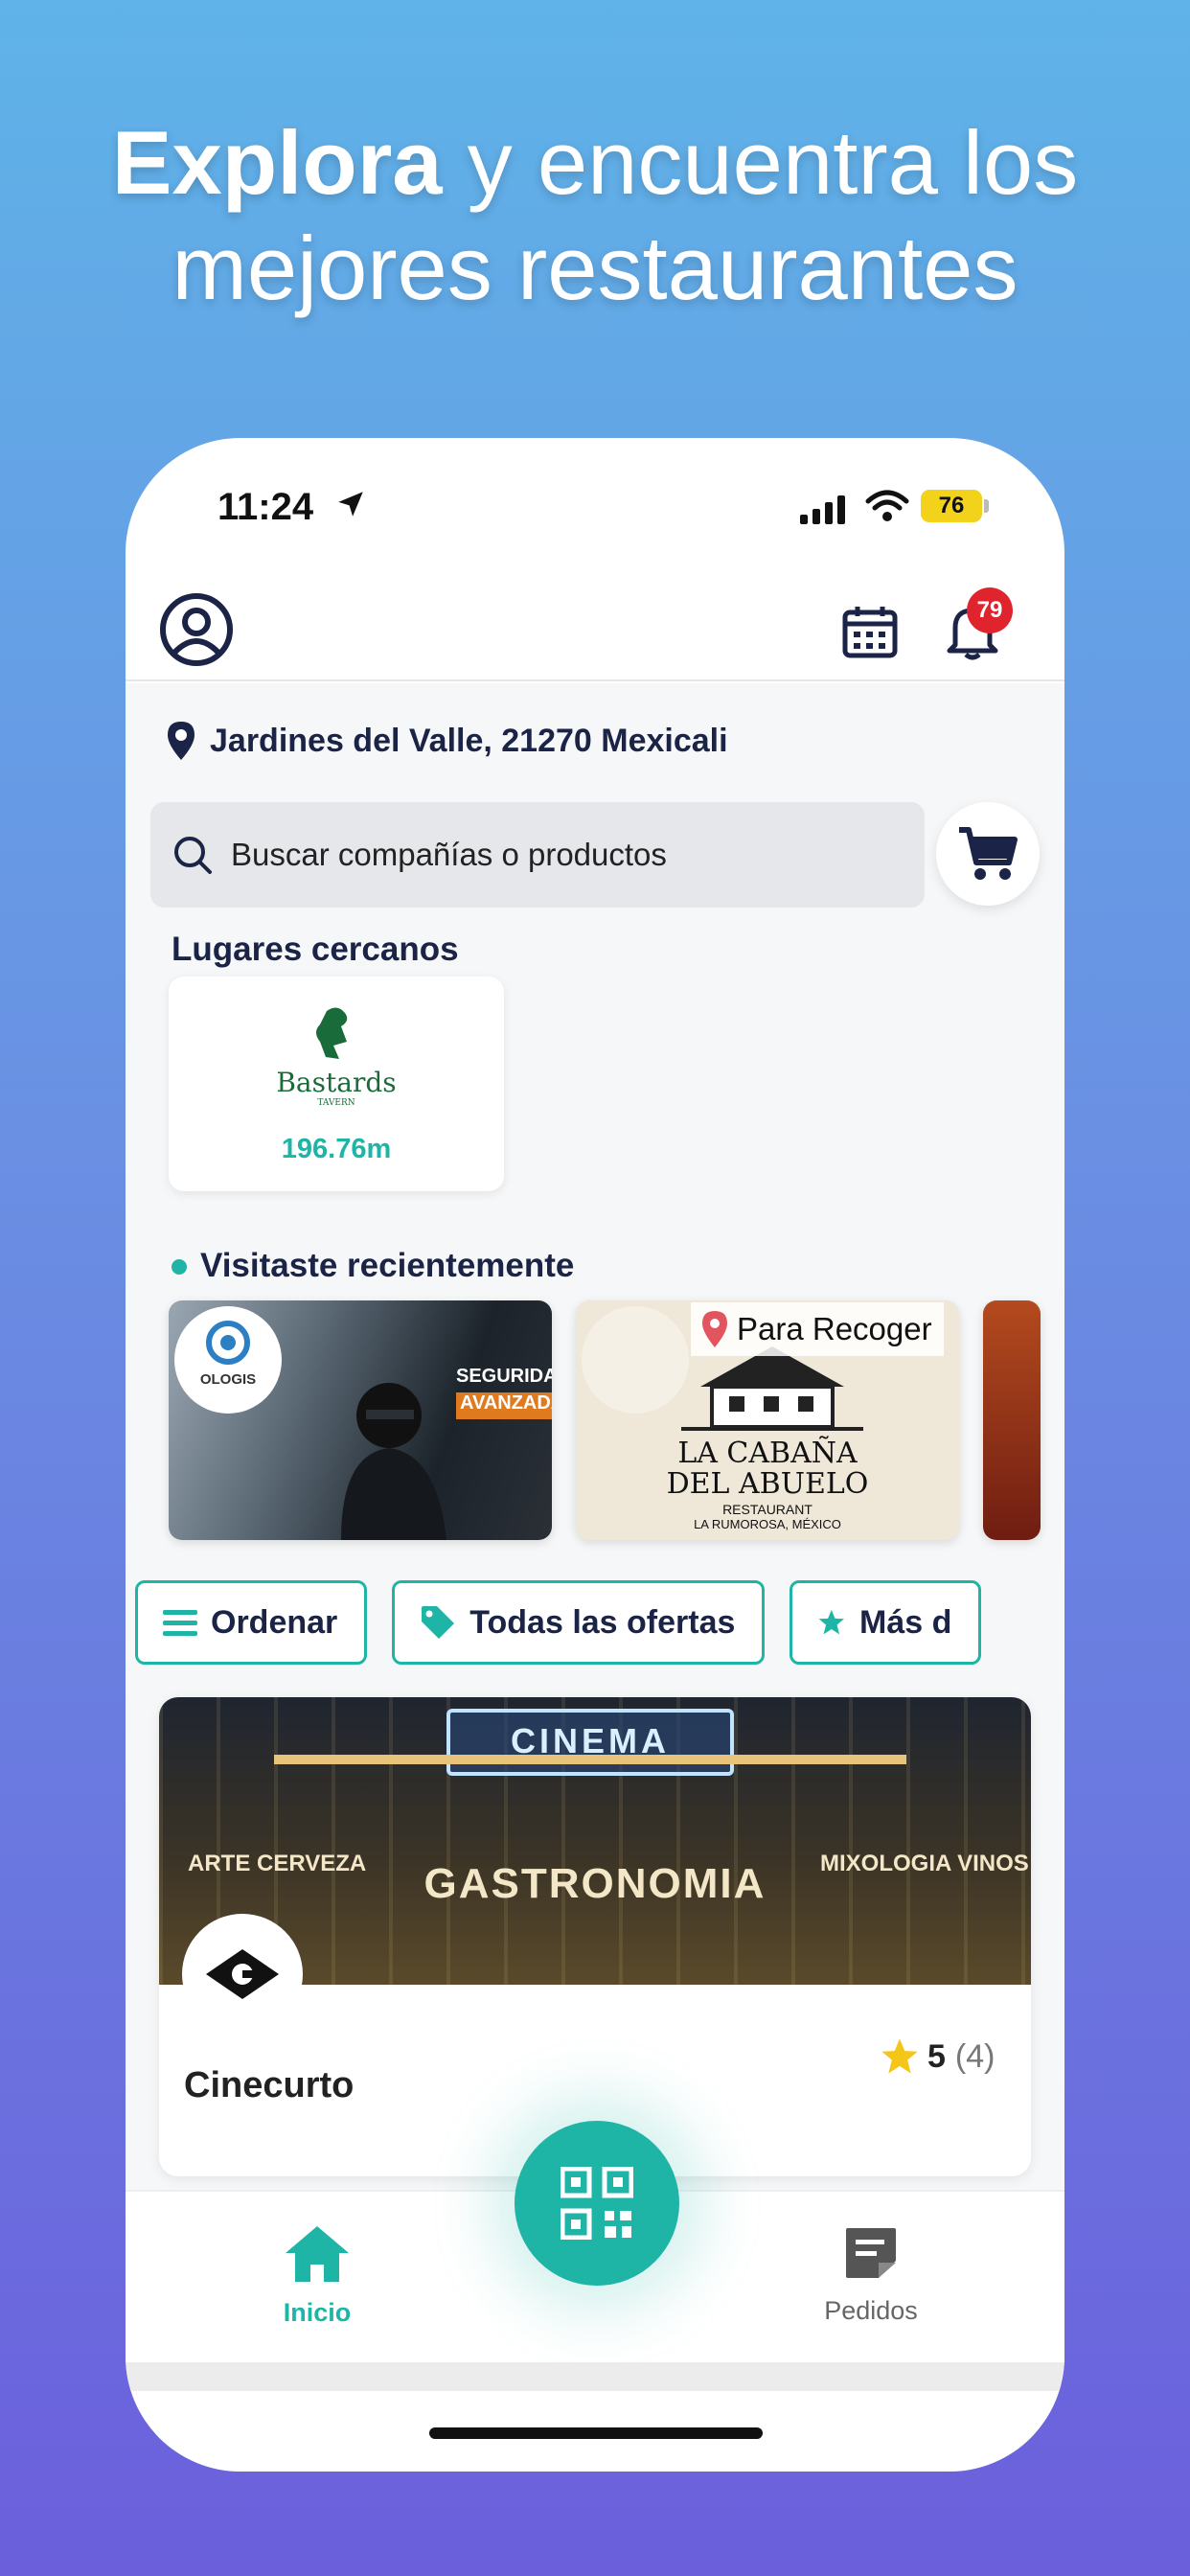 This screenshot has width=1190, height=2576. Describe the element at coordinates (767, 1524) in the screenshot. I see `cabana-sub-2: LA RUMOROSA, MÉXICO` at that location.